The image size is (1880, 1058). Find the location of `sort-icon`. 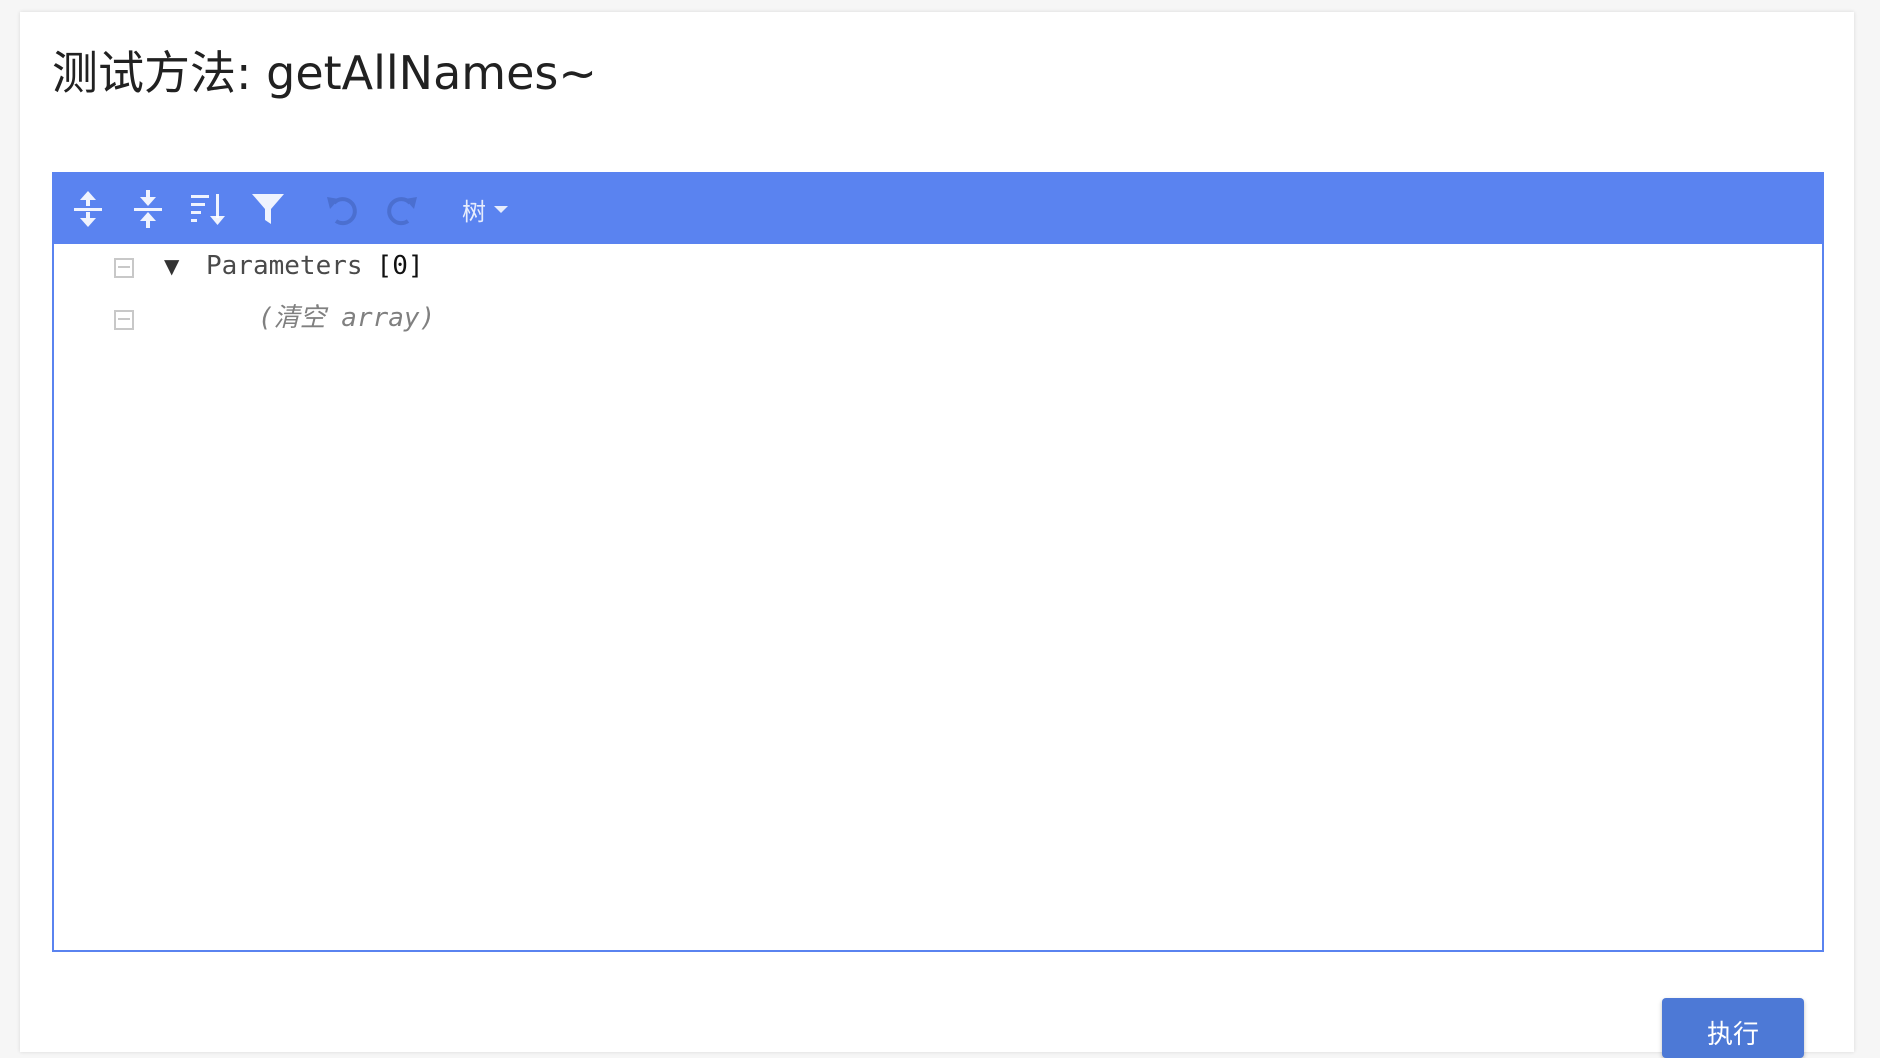

sort-icon is located at coordinates (208, 209).